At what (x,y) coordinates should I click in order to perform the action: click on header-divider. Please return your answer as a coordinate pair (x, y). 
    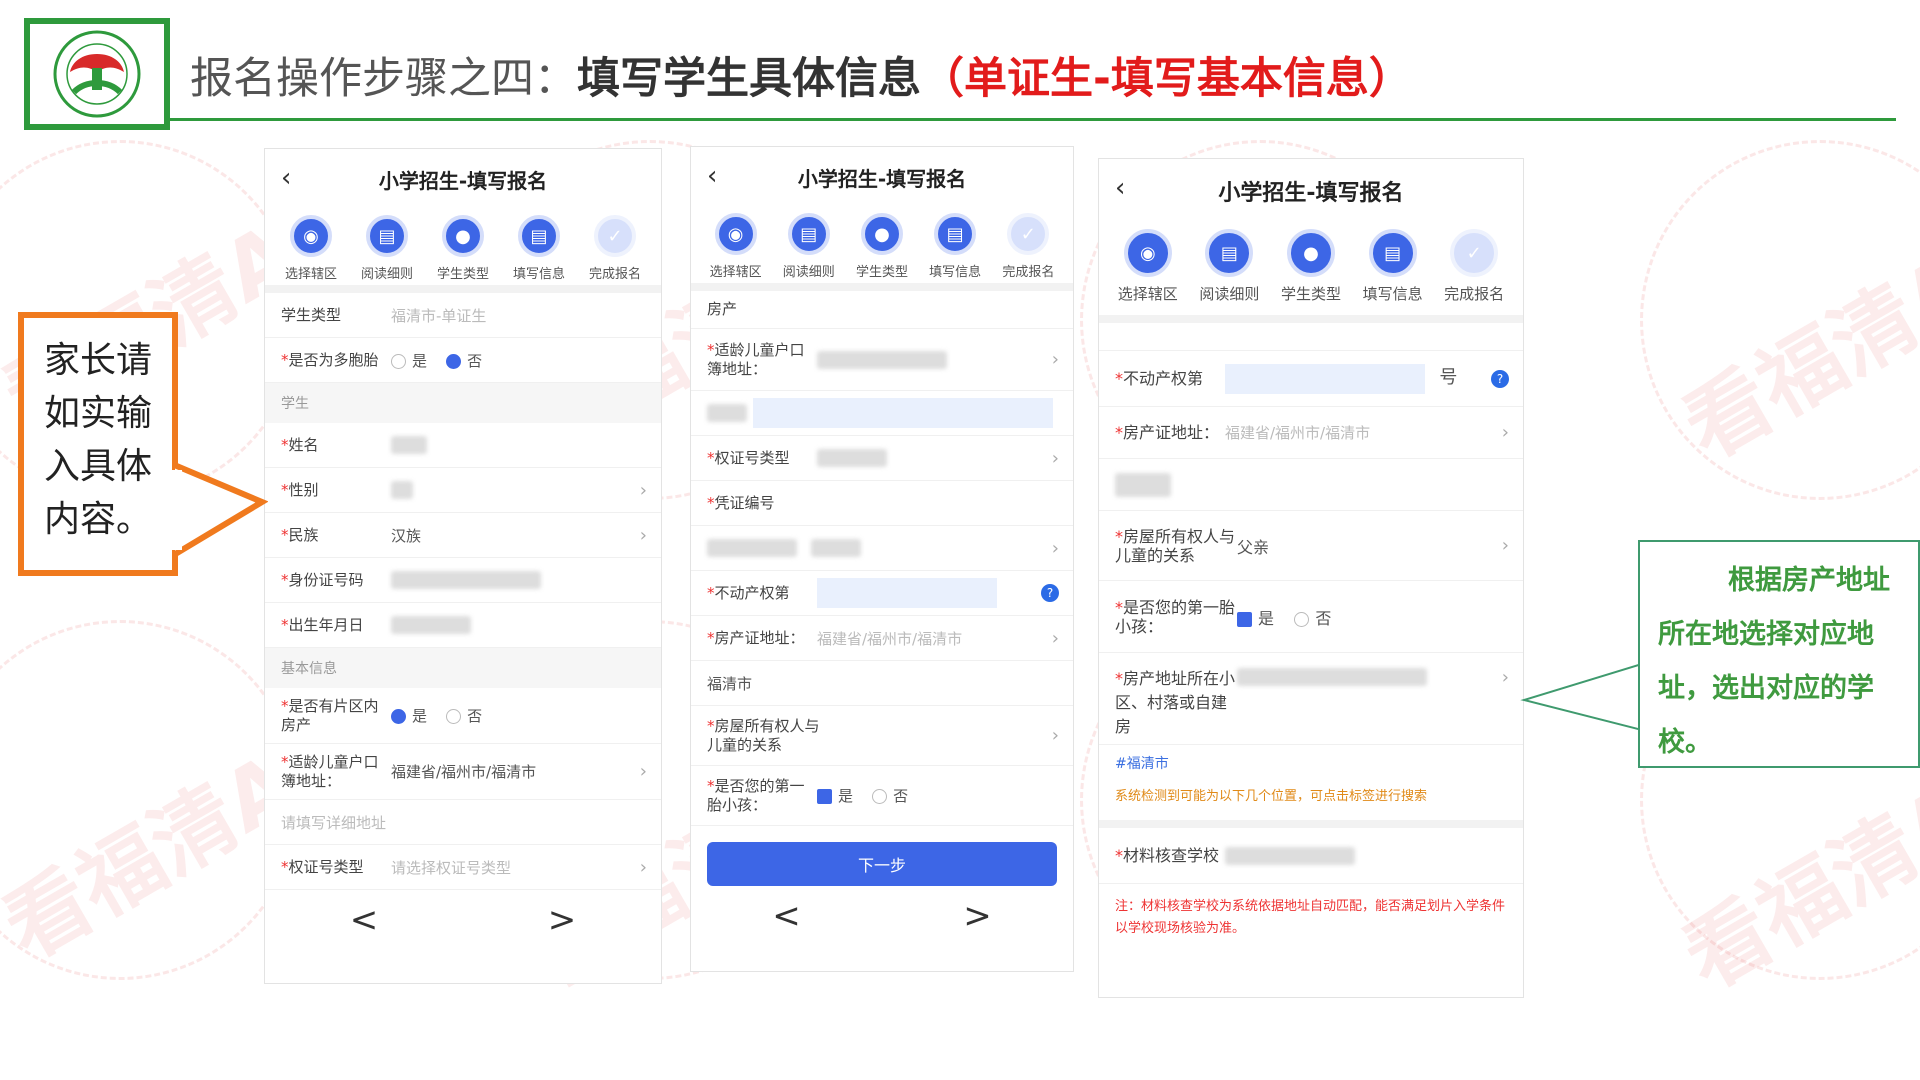
    Looking at the image, I should click on (1033, 119).